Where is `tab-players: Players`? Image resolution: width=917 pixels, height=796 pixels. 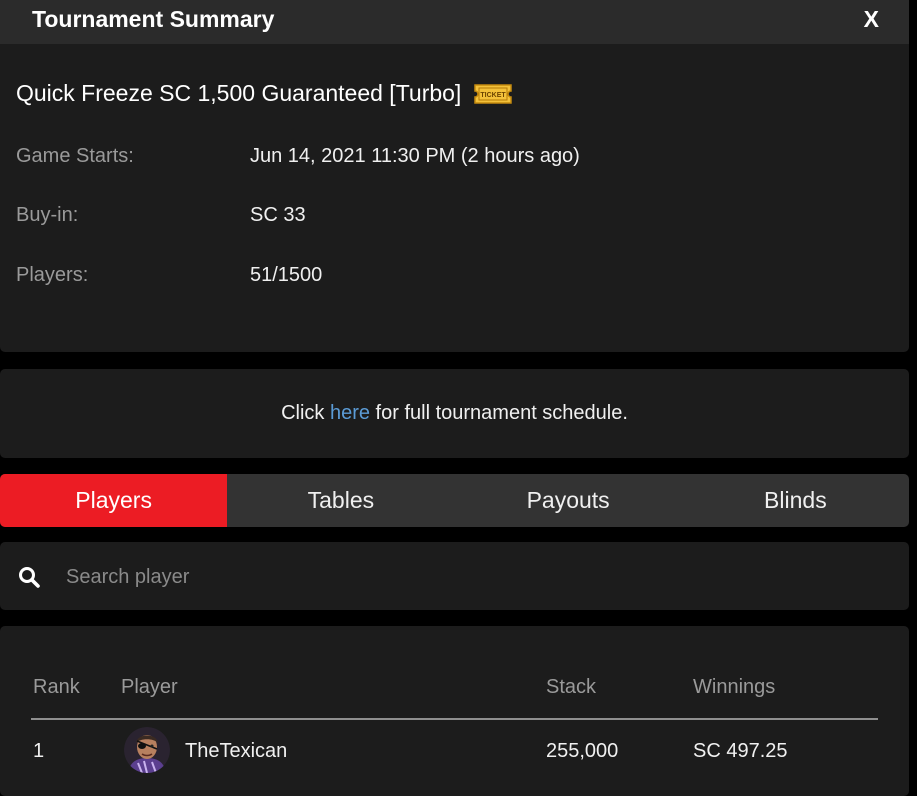 tab-players: Players is located at coordinates (114, 500).